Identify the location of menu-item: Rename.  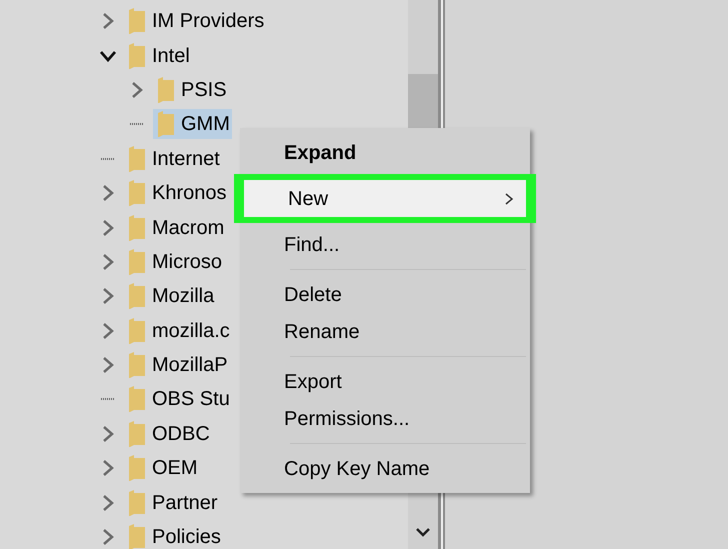
(385, 331).